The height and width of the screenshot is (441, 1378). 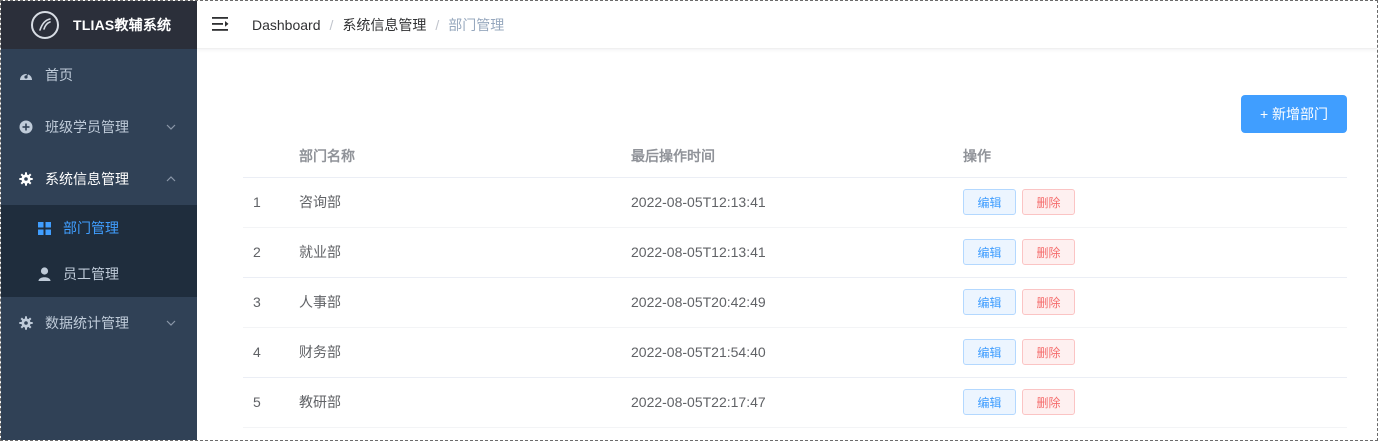 I want to click on sidebar-item-employee: 员工管理, so click(x=99, y=274).